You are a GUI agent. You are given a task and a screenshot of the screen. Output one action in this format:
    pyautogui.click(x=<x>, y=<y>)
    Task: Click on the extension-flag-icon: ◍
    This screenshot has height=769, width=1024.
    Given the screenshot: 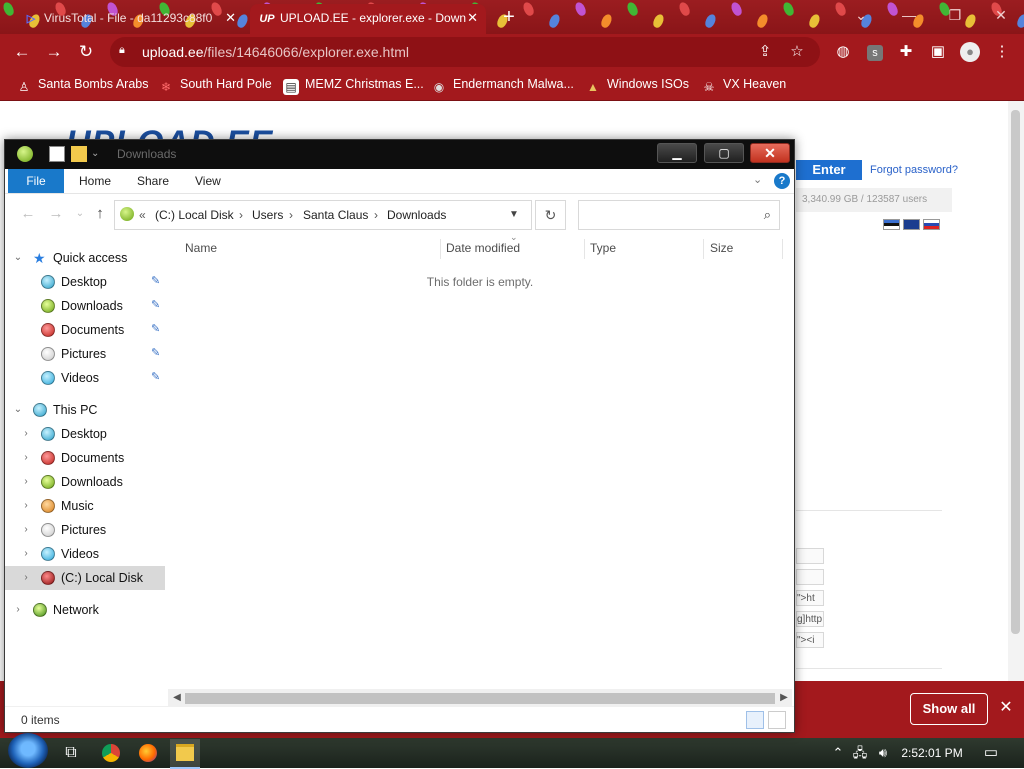 What is the action you would take?
    pyautogui.click(x=843, y=52)
    